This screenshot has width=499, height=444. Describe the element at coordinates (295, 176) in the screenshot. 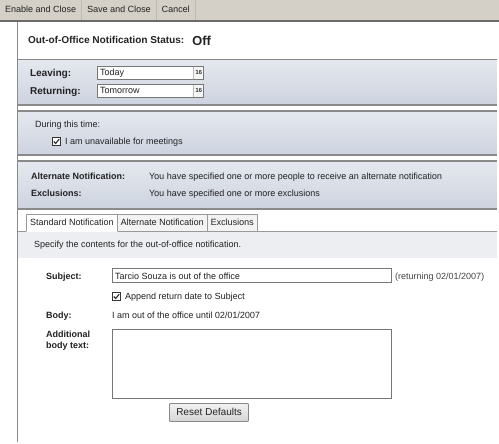

I see `summary-text: You have specified one or more people to receive an alternate notification` at that location.